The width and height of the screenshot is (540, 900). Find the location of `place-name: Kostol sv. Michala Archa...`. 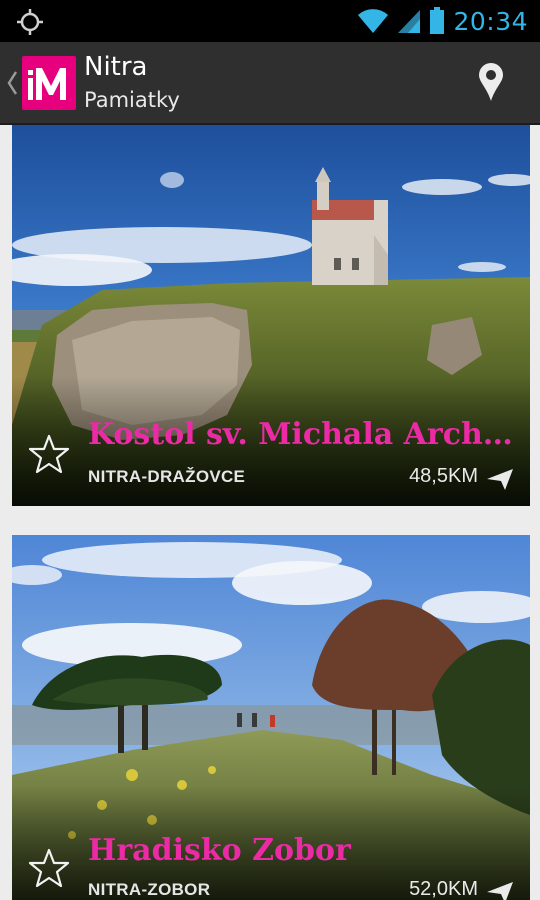

place-name: Kostol sv. Michala Archa... is located at coordinates (302, 434).